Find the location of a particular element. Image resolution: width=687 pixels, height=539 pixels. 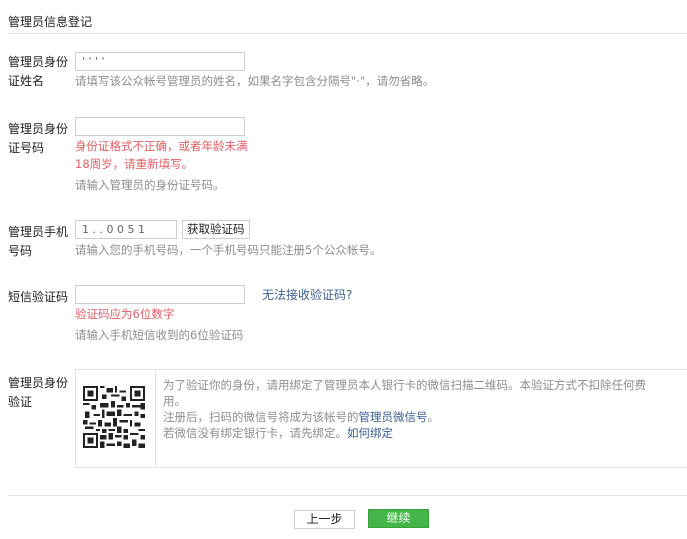

page-title: 管理员信息登记 is located at coordinates (50, 22).